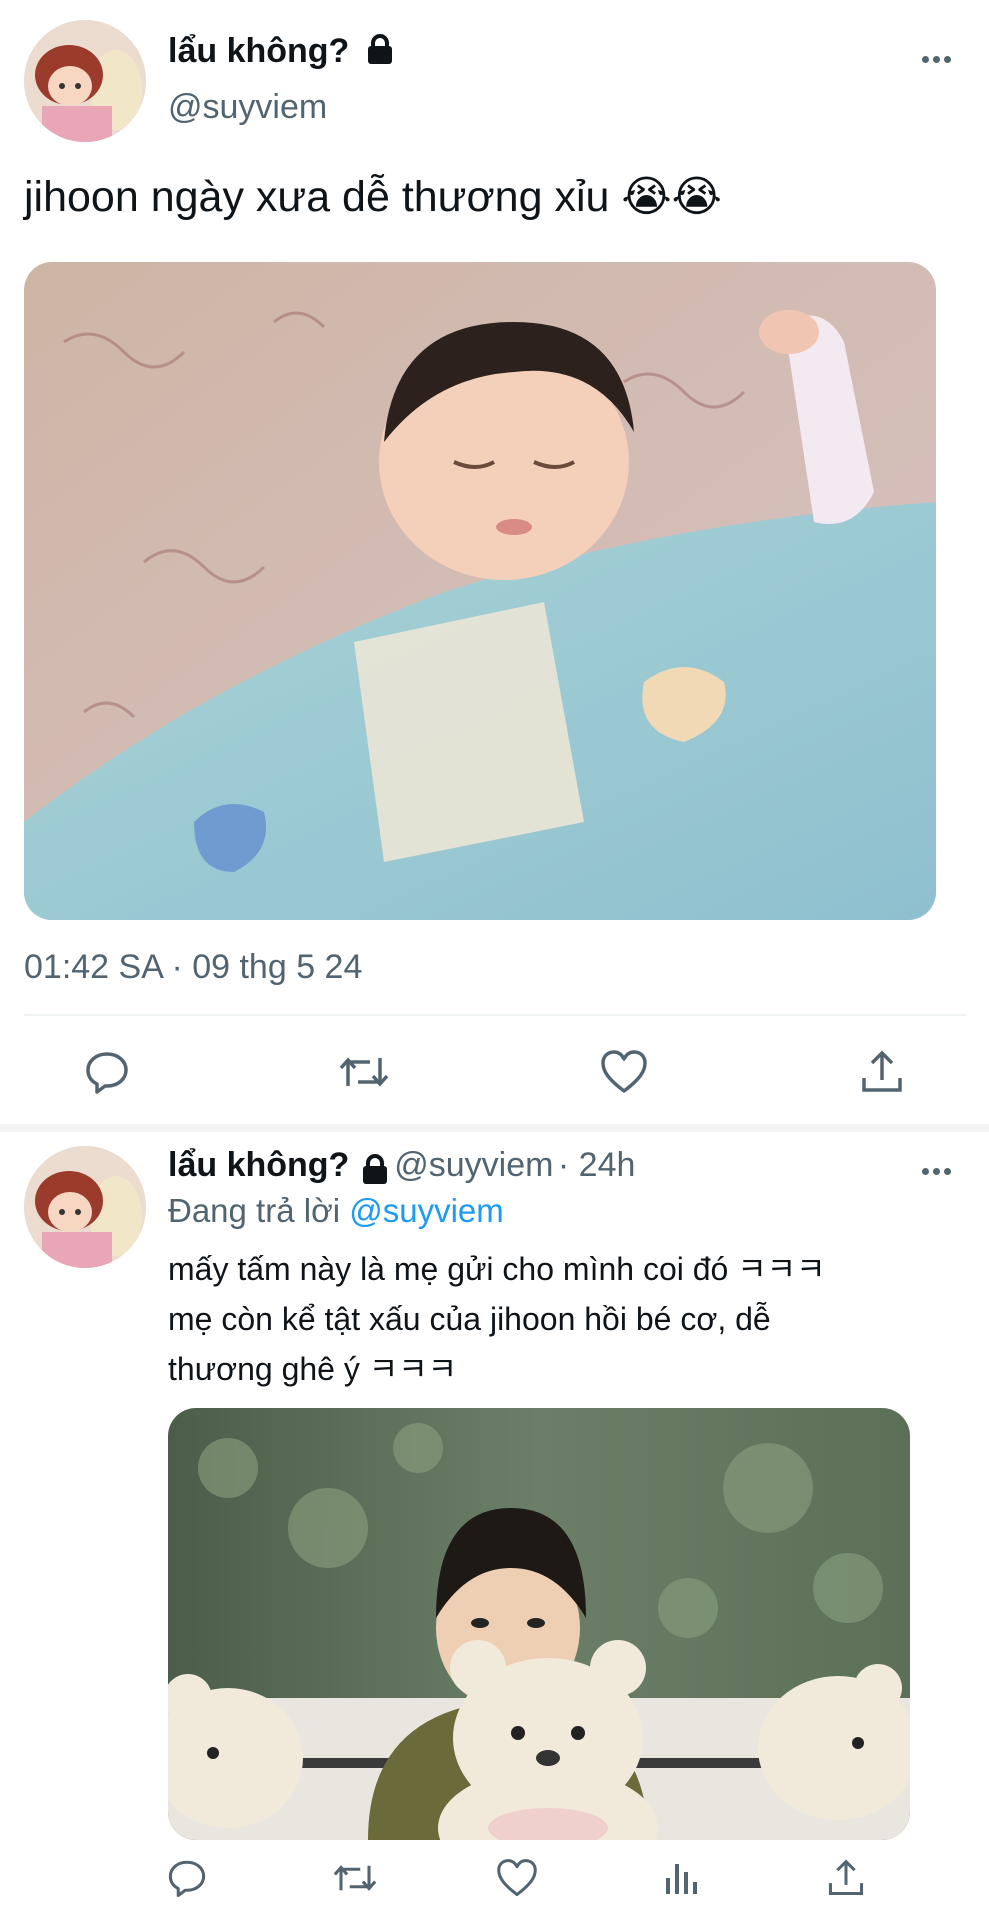  What do you see at coordinates (373, 197) in the screenshot?
I see `tweet-text: jihoon ngày xưa dễ thương xỉu 😭😭` at bounding box center [373, 197].